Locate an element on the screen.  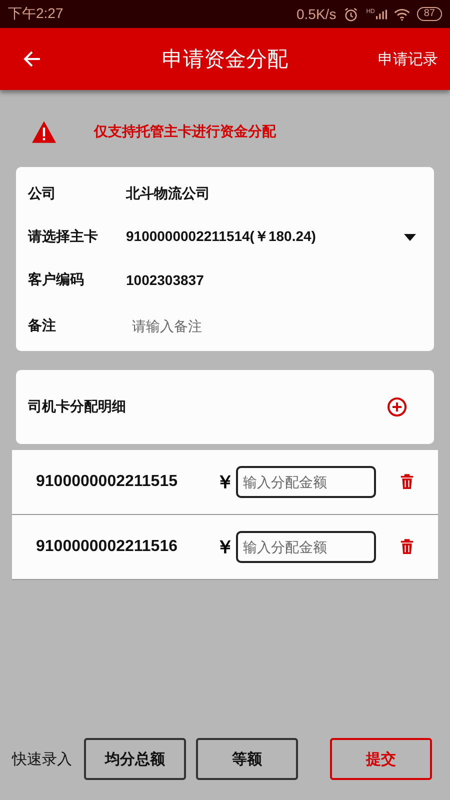
signal-icon is located at coordinates (381, 14).